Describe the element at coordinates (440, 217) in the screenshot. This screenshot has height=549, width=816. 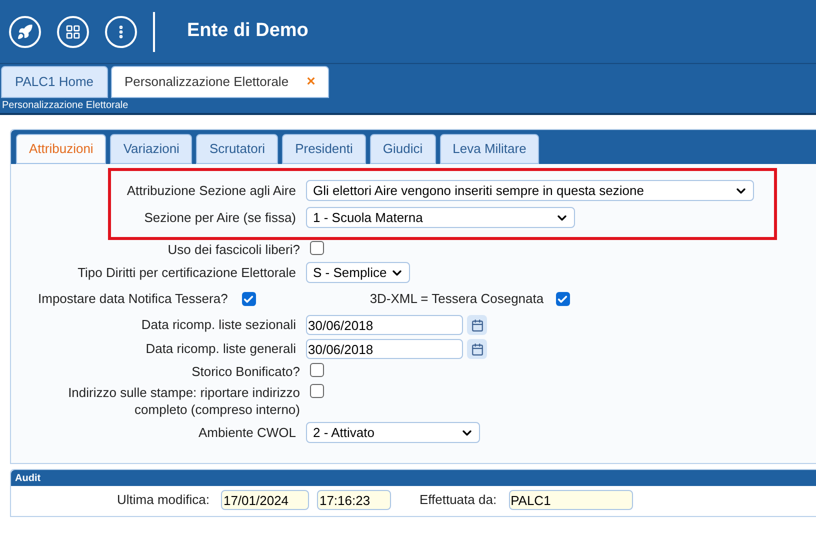
I see `dropdown: 1 - Scuola Materna` at that location.